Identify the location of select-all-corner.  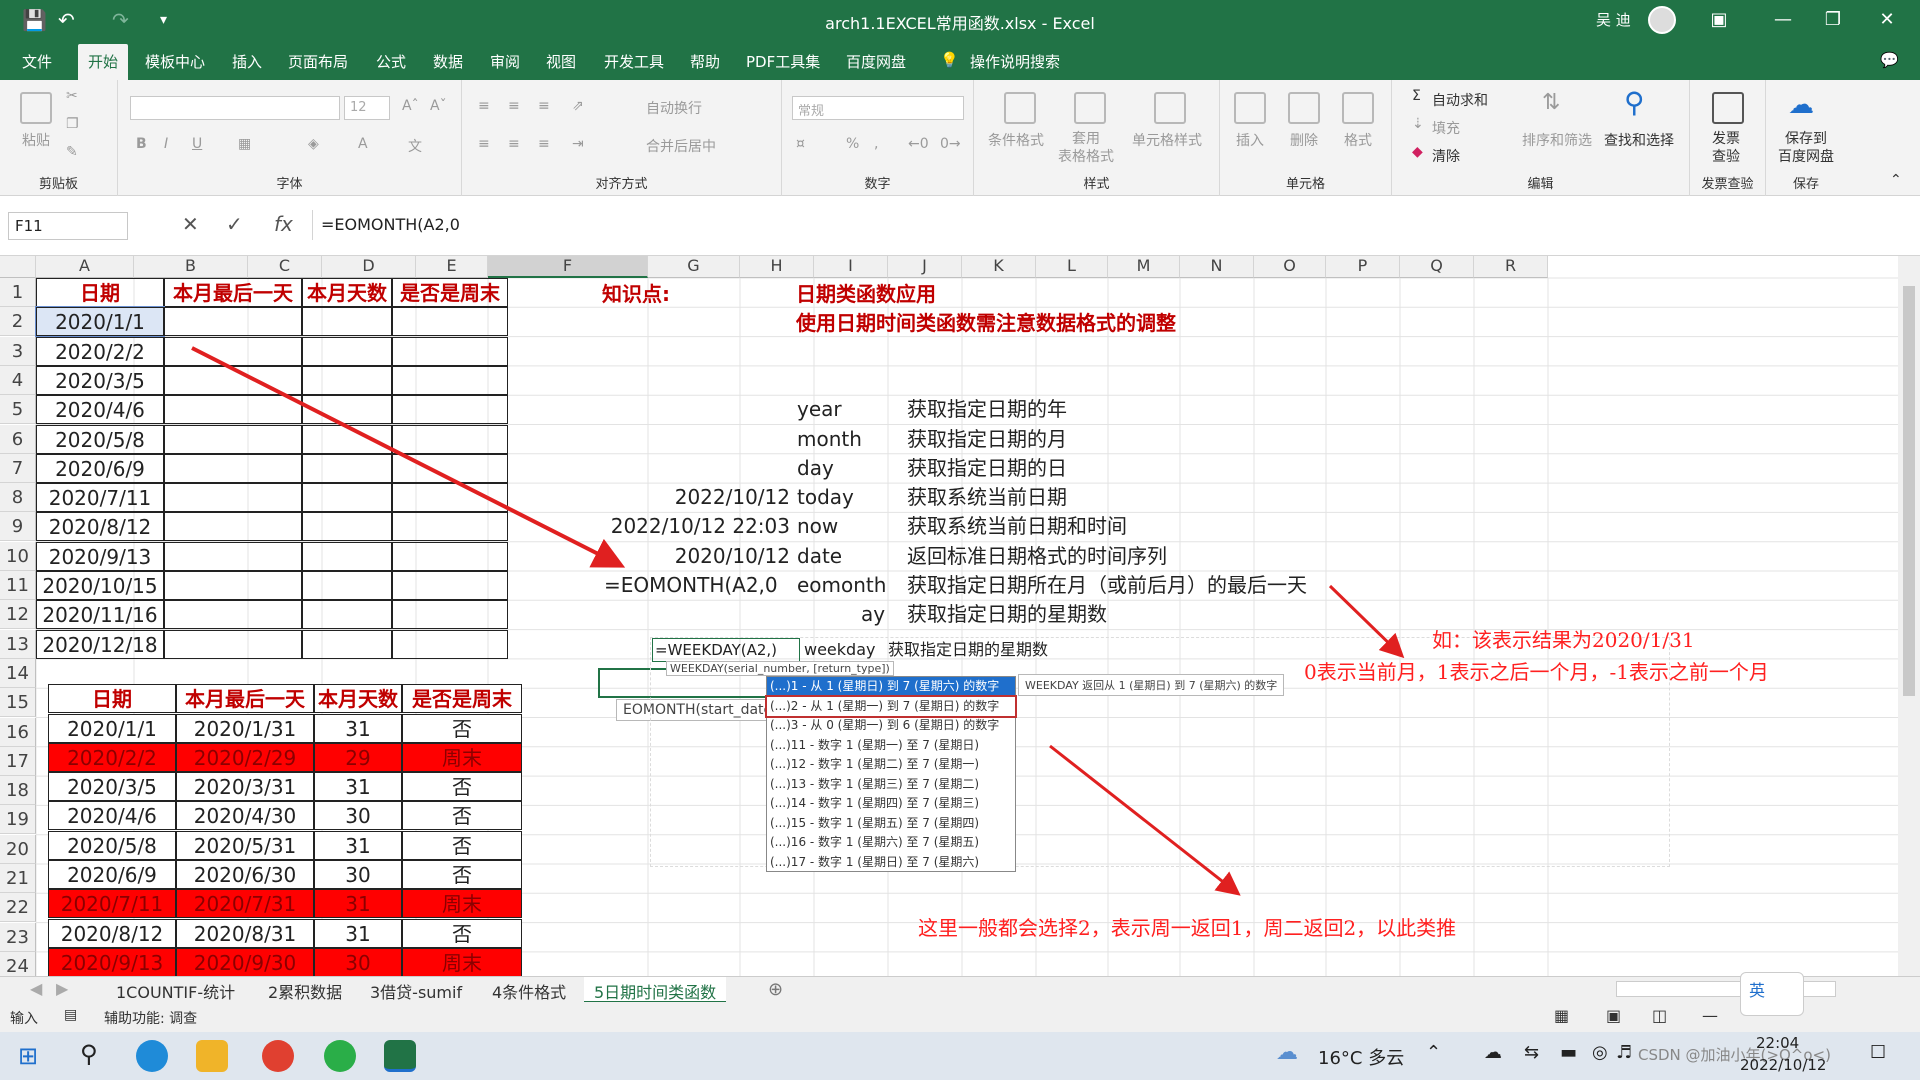
(18, 267).